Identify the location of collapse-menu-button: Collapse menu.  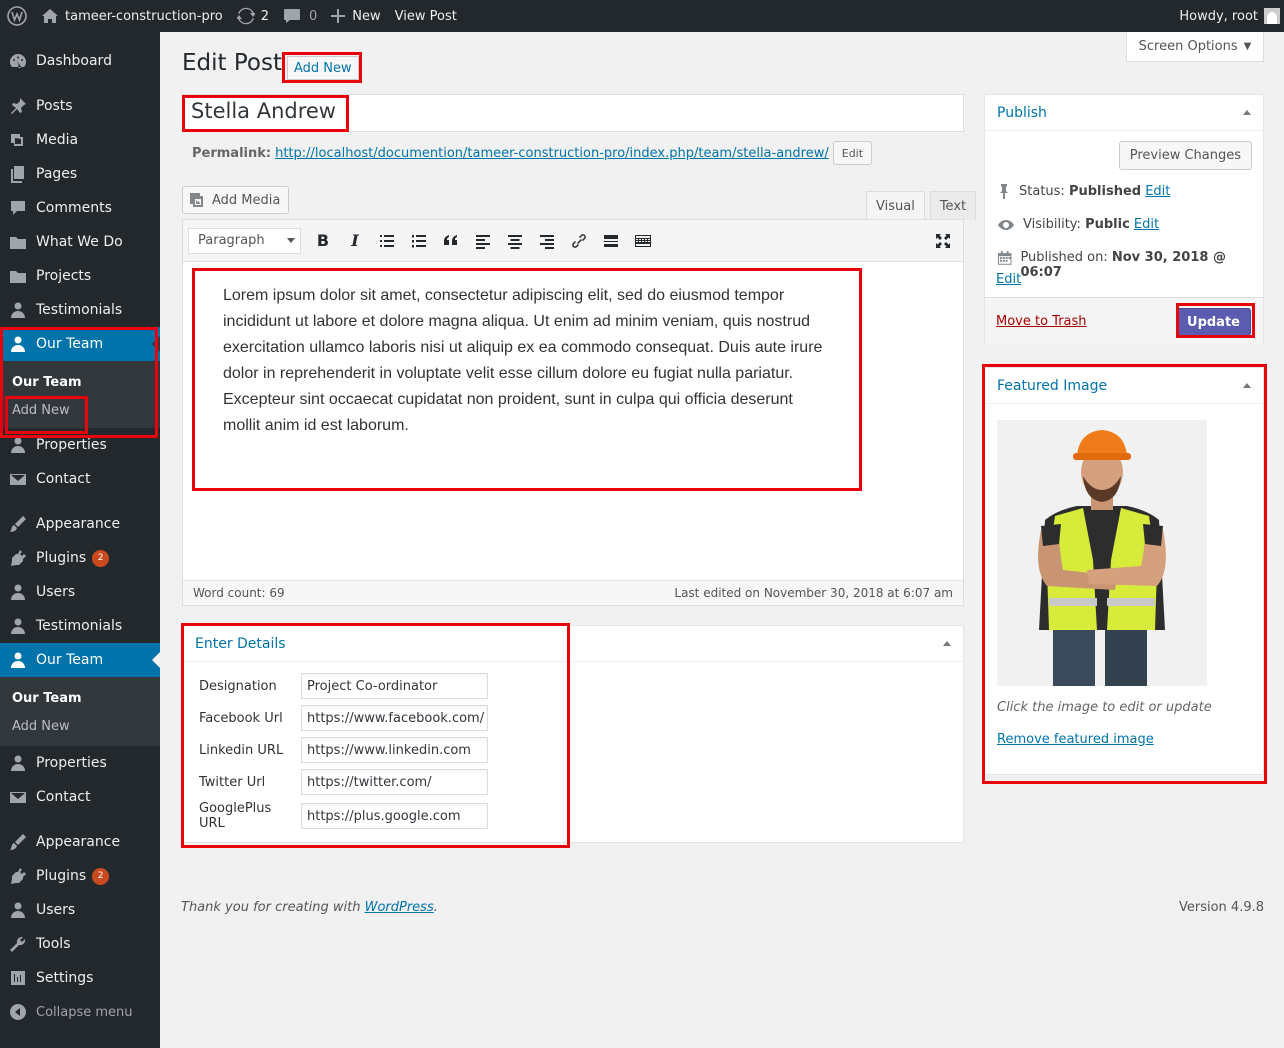
(80, 1012).